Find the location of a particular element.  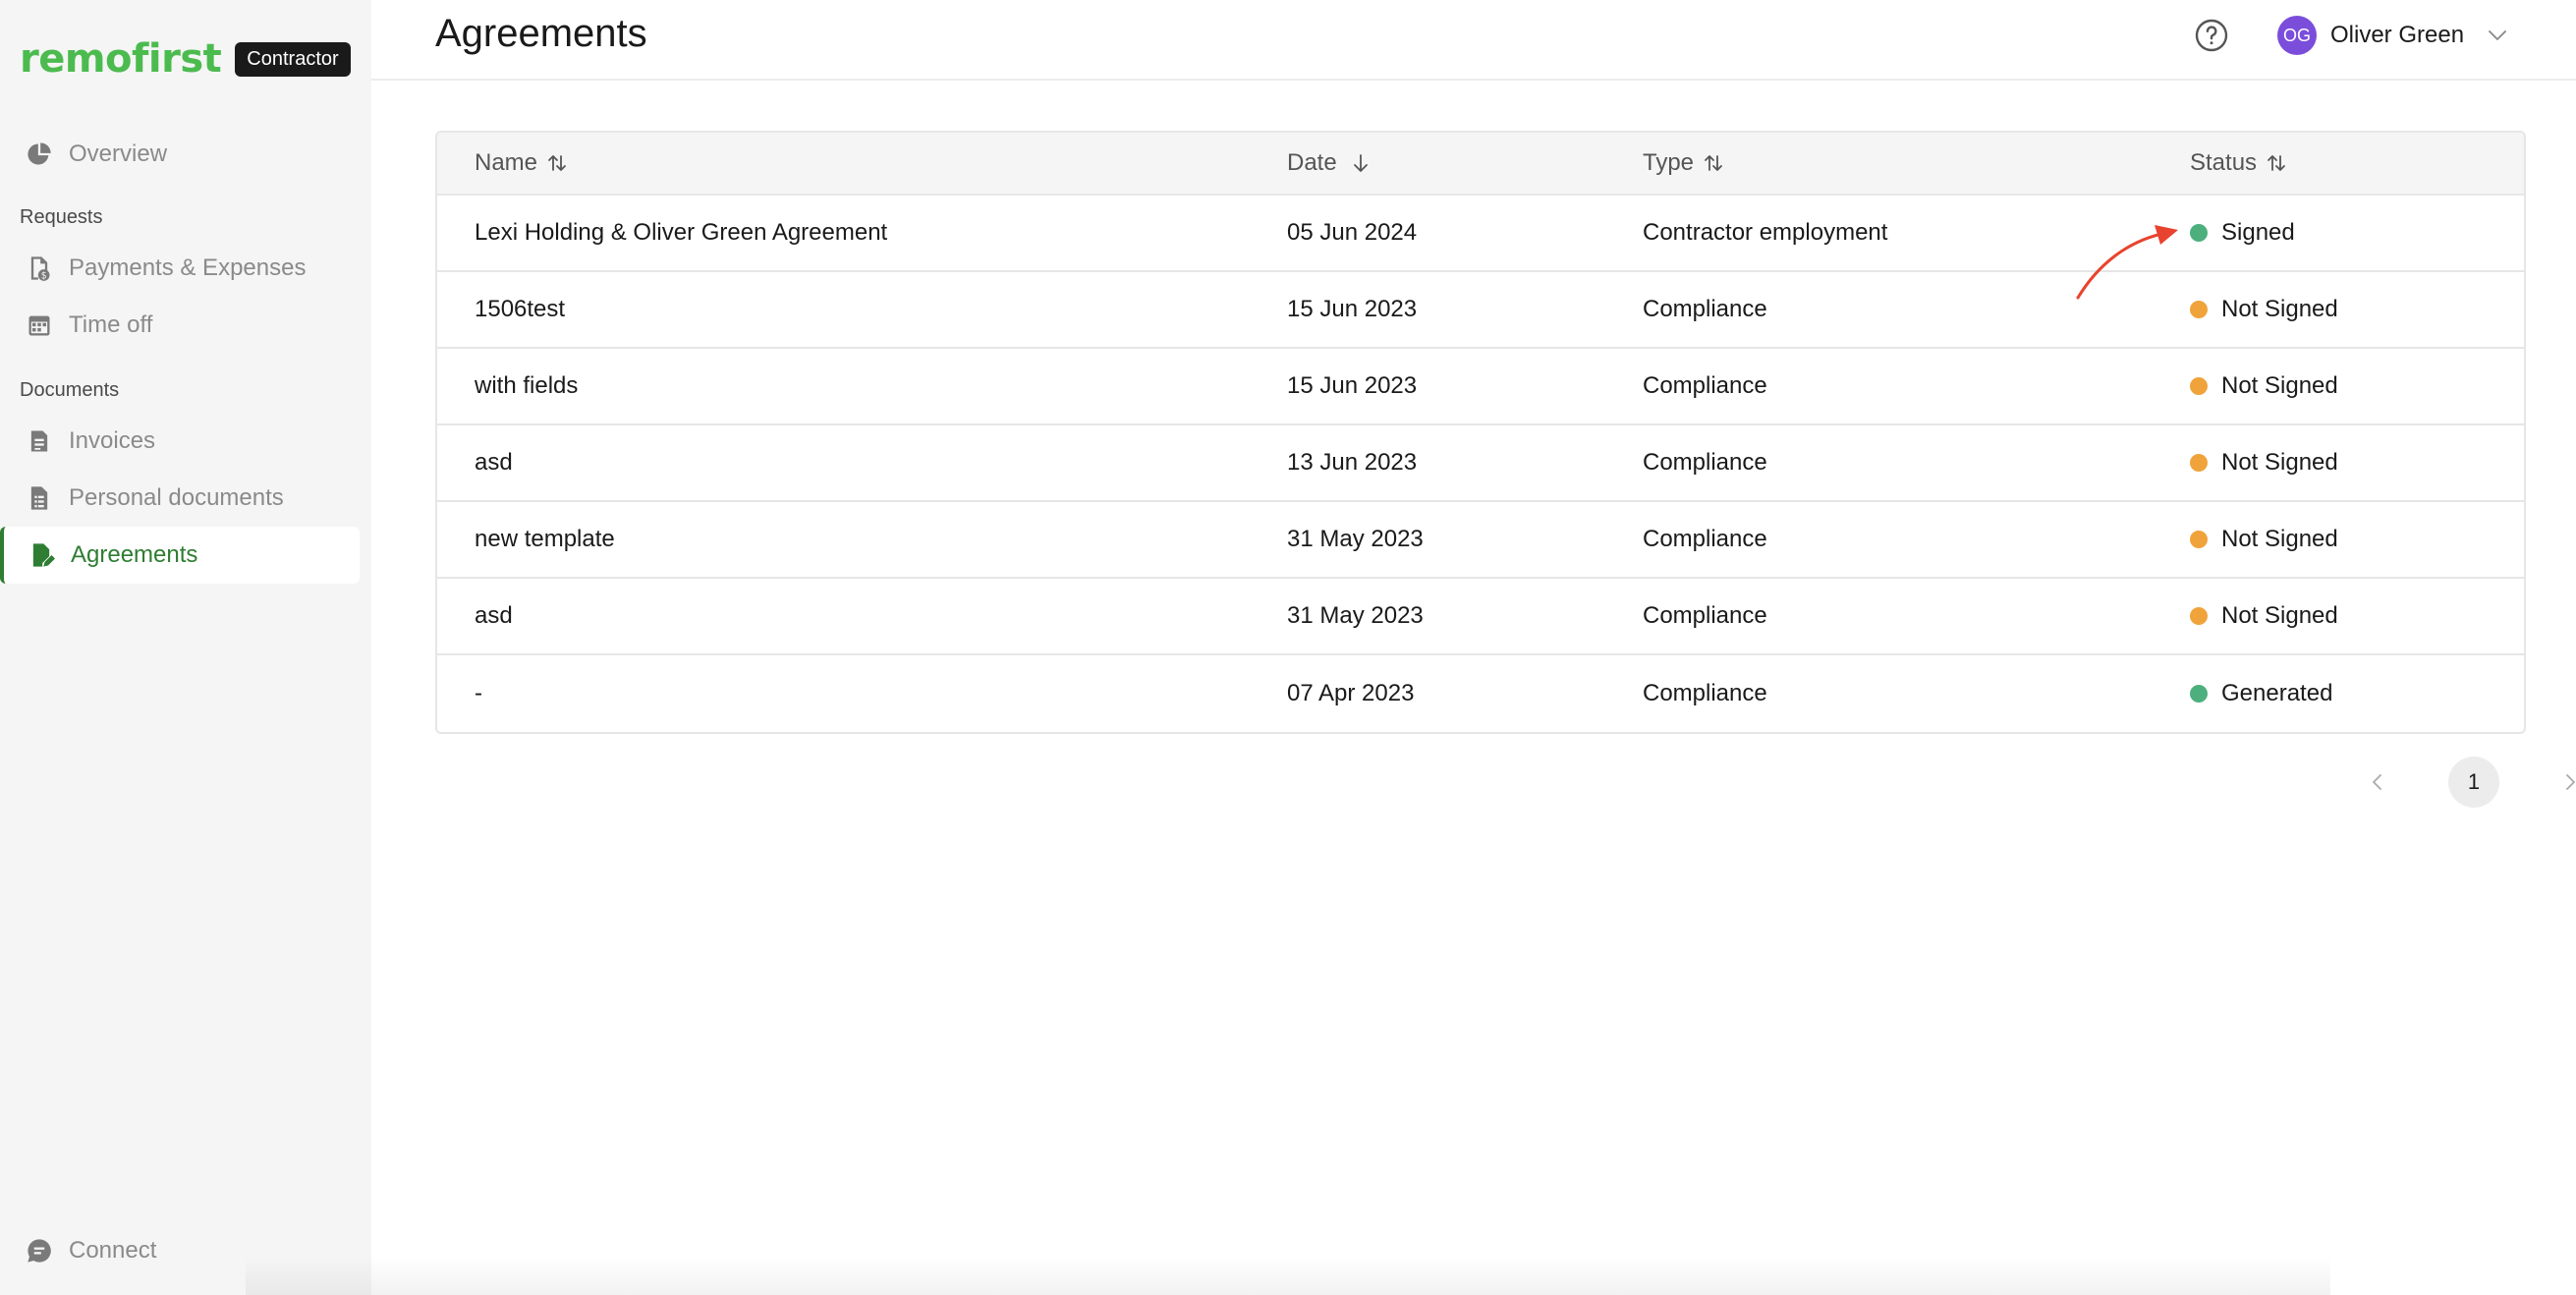

chat-icon is located at coordinates (39, 1251).